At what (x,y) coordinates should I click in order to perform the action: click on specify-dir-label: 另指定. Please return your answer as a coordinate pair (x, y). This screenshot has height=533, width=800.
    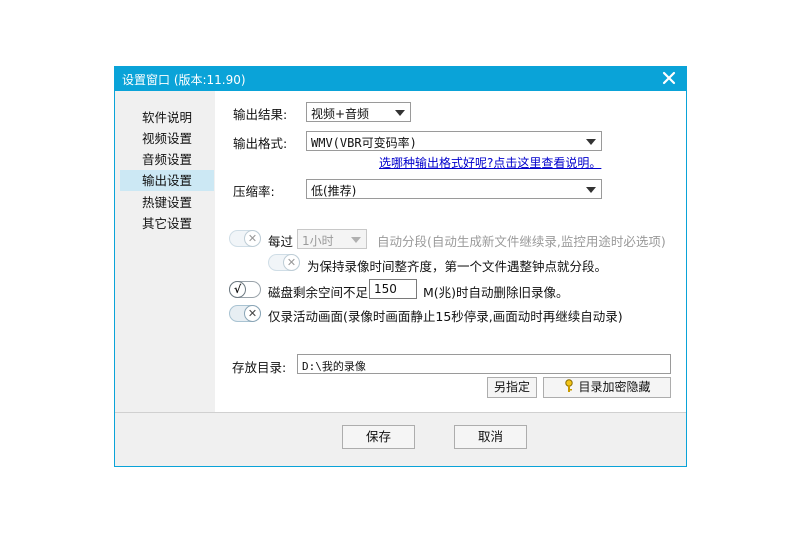
    Looking at the image, I should click on (511, 387).